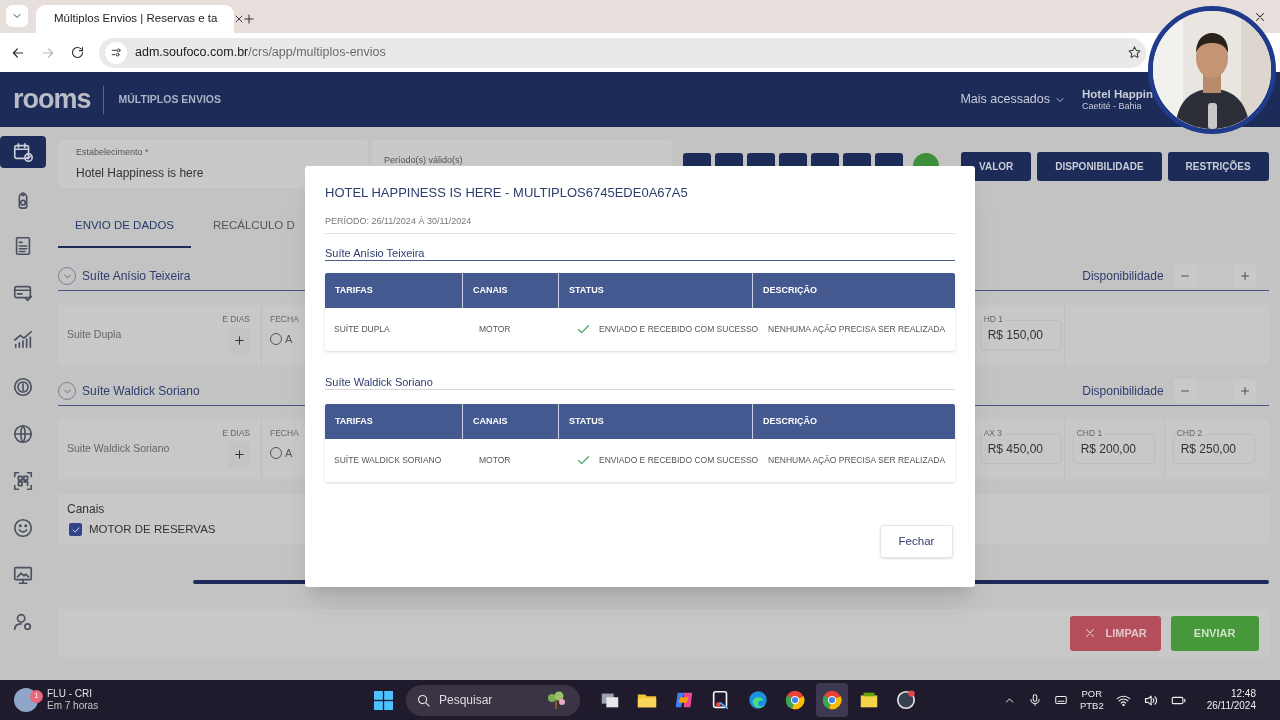 Image resolution: width=1280 pixels, height=720 pixels. What do you see at coordinates (906, 700) in the screenshot?
I see `record-icon` at bounding box center [906, 700].